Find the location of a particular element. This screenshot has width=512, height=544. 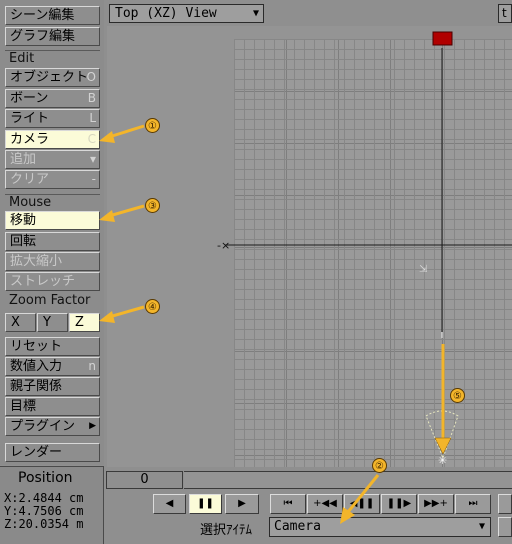

axis-x-label: X is located at coordinates (15, 322).